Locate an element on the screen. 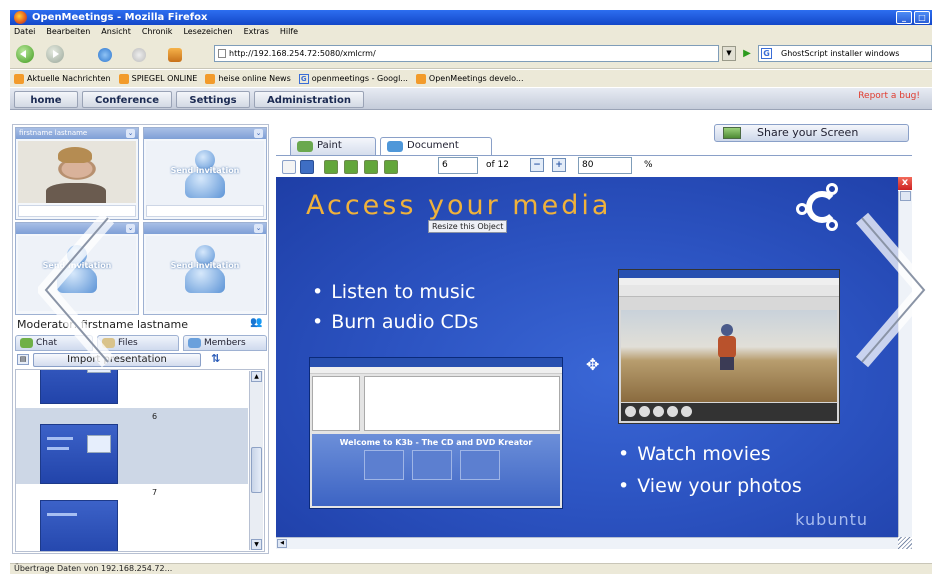  slide-bullet: View your photos is located at coordinates (710, 486).